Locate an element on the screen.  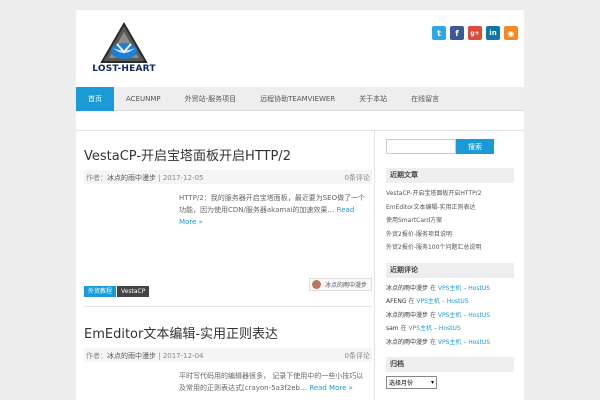
twitter-icon: t is located at coordinates (439, 33).